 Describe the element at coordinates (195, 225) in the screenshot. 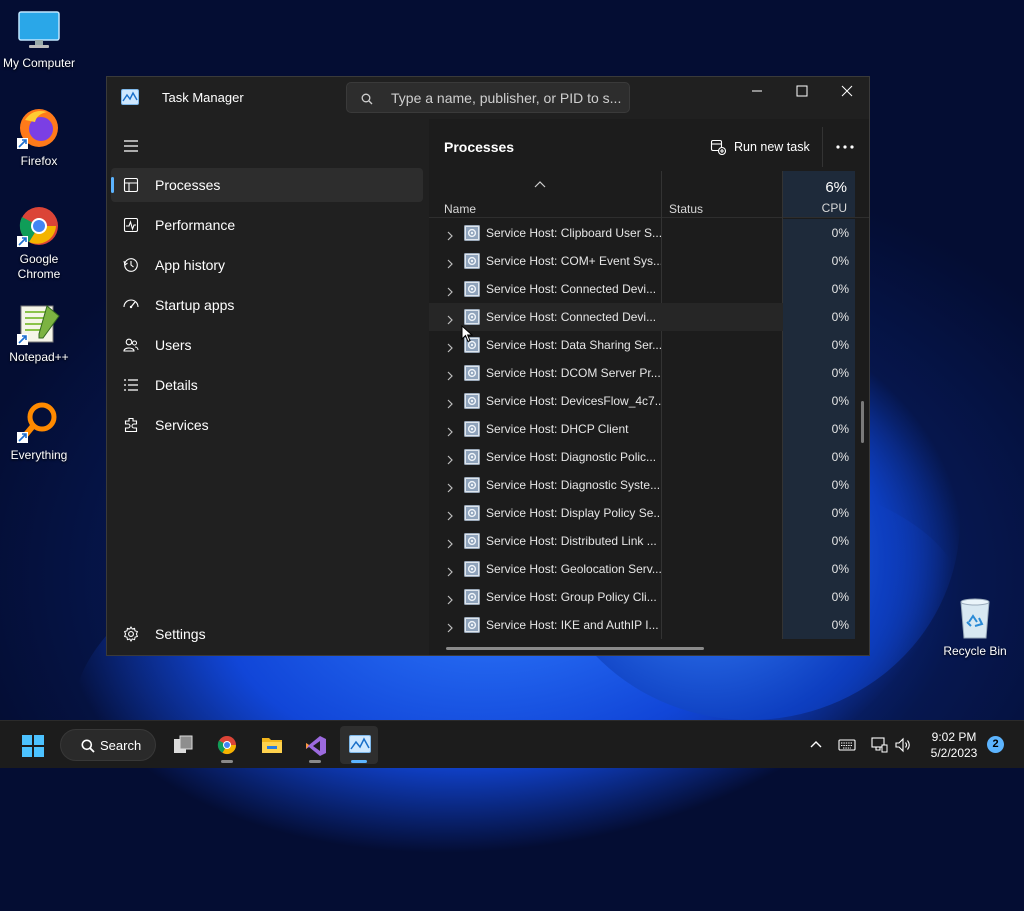

I see `nav-label: Performance` at that location.